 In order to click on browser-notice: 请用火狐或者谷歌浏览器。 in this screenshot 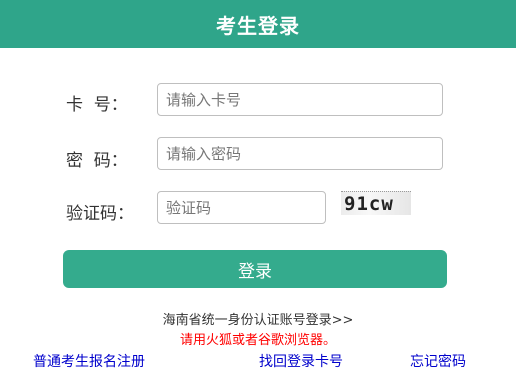, I will do `click(257, 340)`.